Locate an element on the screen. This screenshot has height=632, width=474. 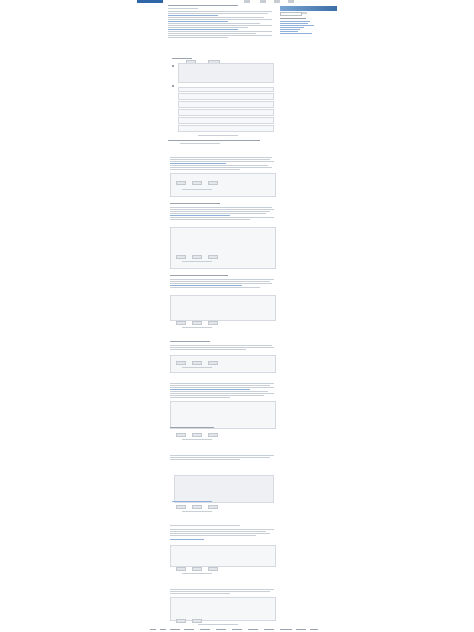
form-footer is located at coordinates (218, 135).